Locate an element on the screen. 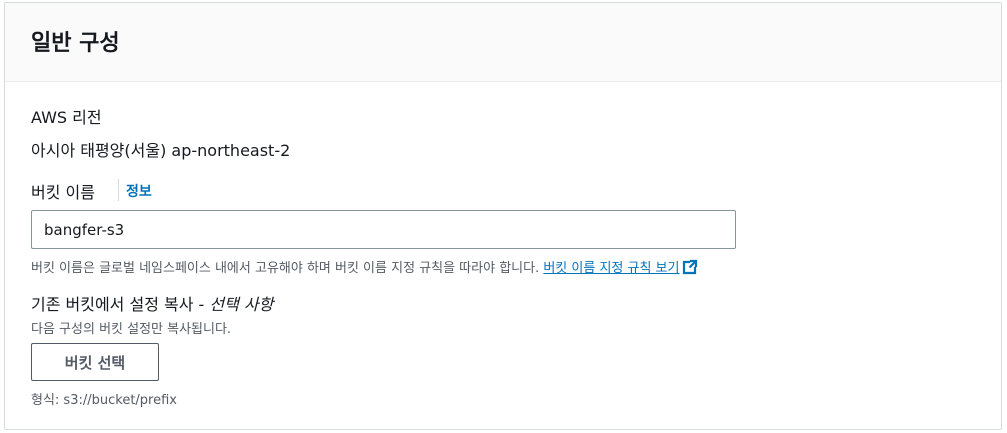 The image size is (1007, 433). panel-title: 일반 구성 is located at coordinates (75, 43).